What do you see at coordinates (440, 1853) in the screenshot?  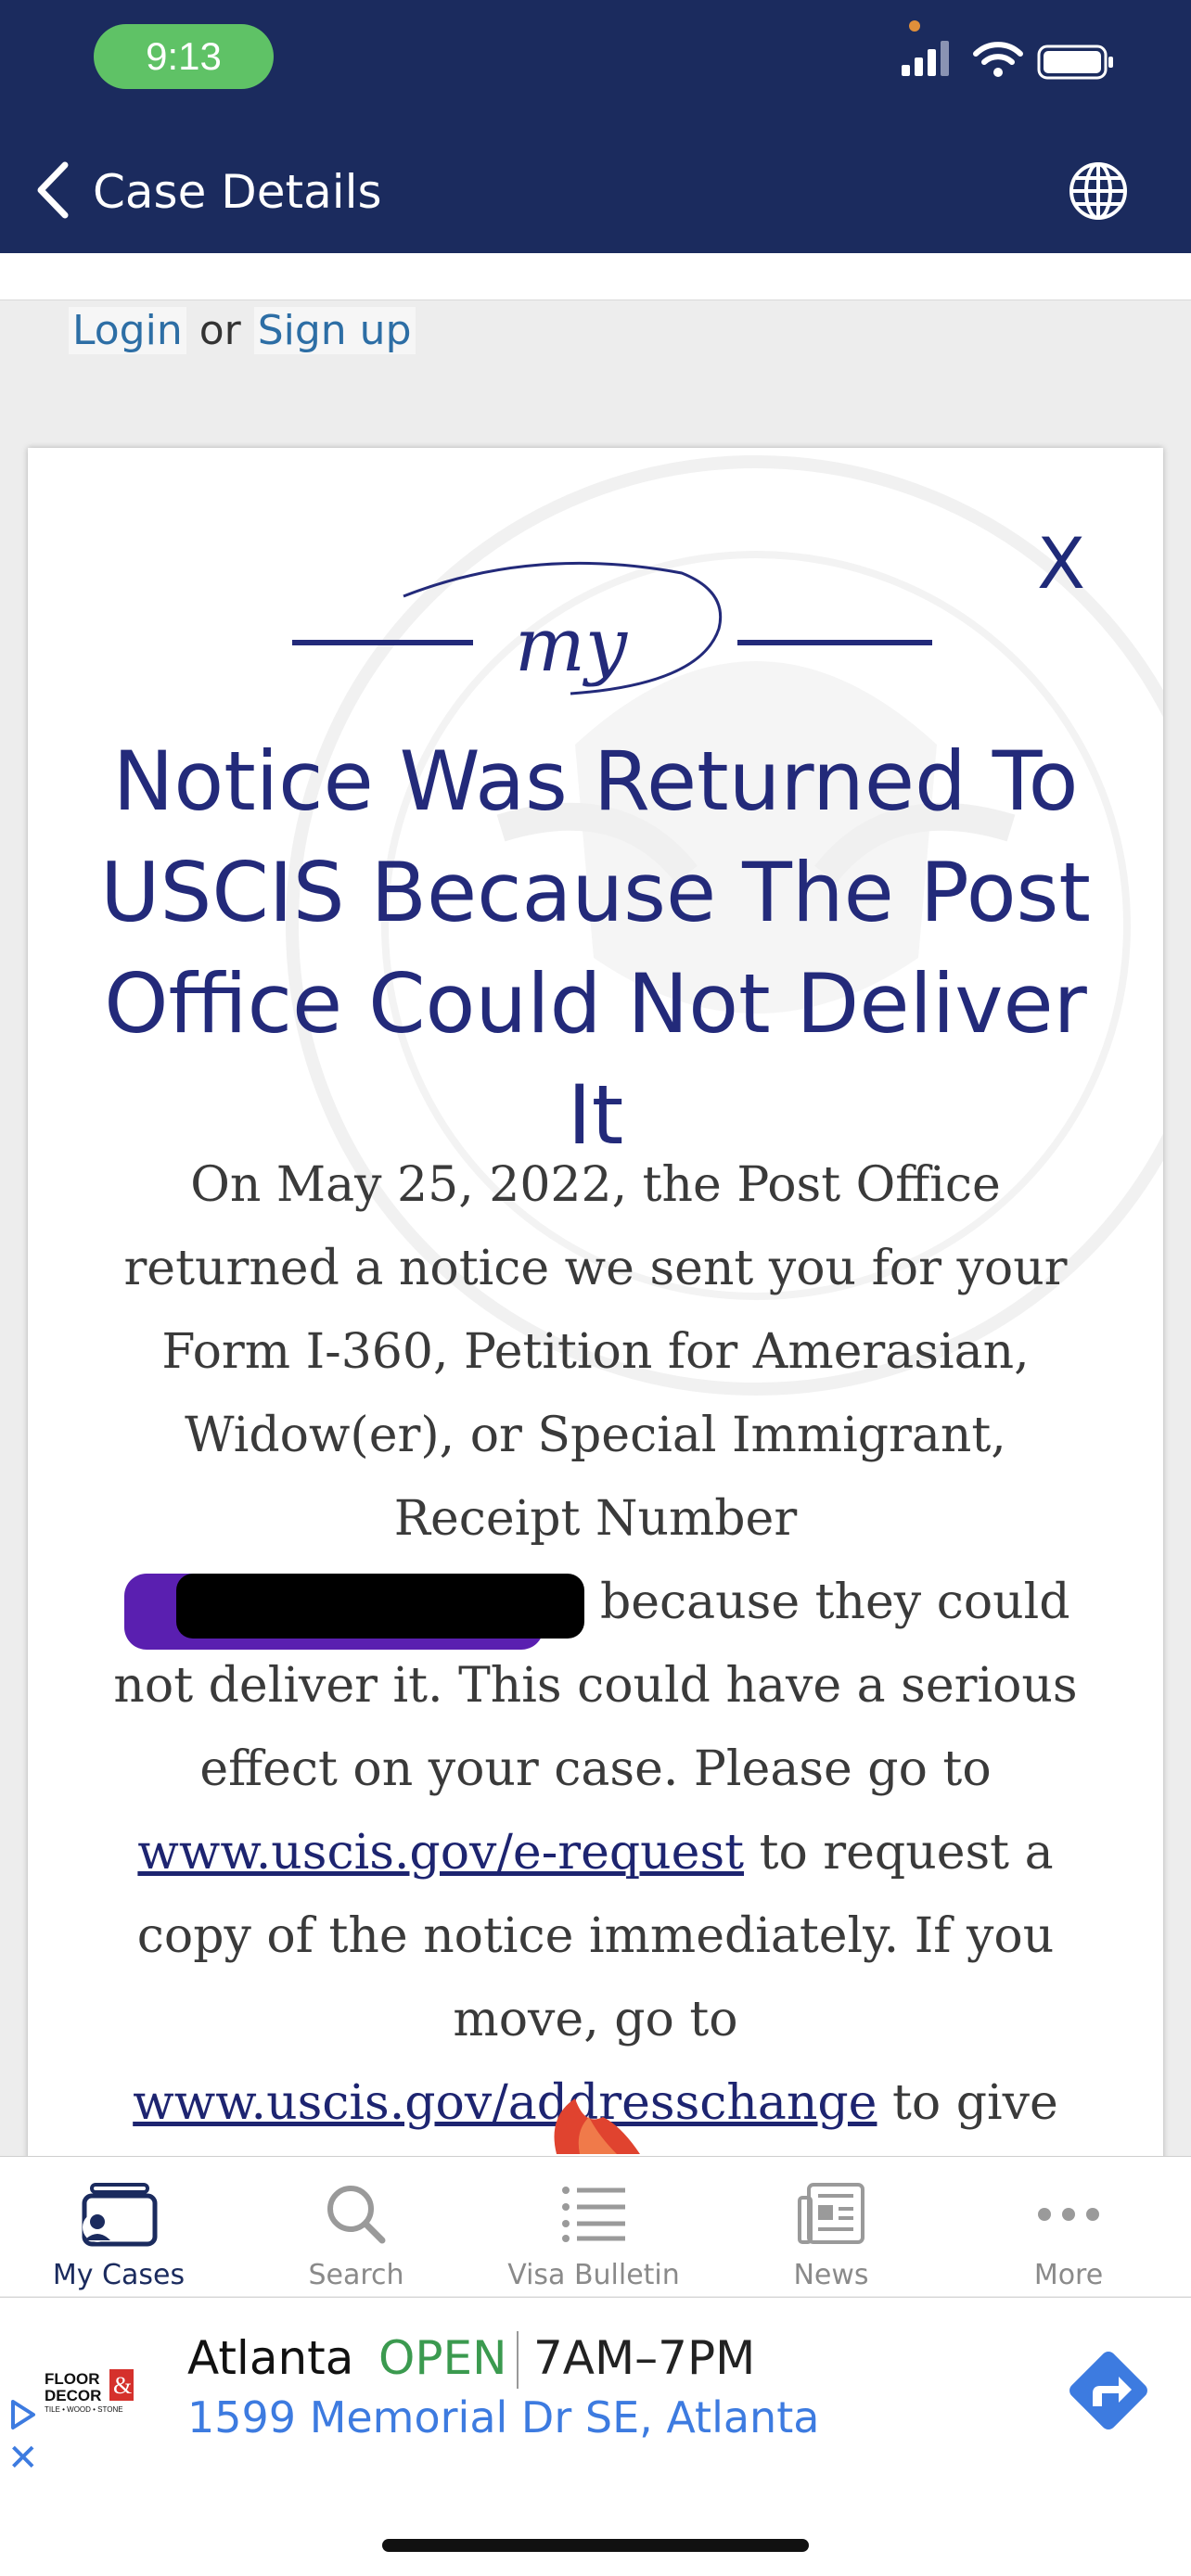 I see `e-request-link: www.uscis.gov/e-request` at bounding box center [440, 1853].